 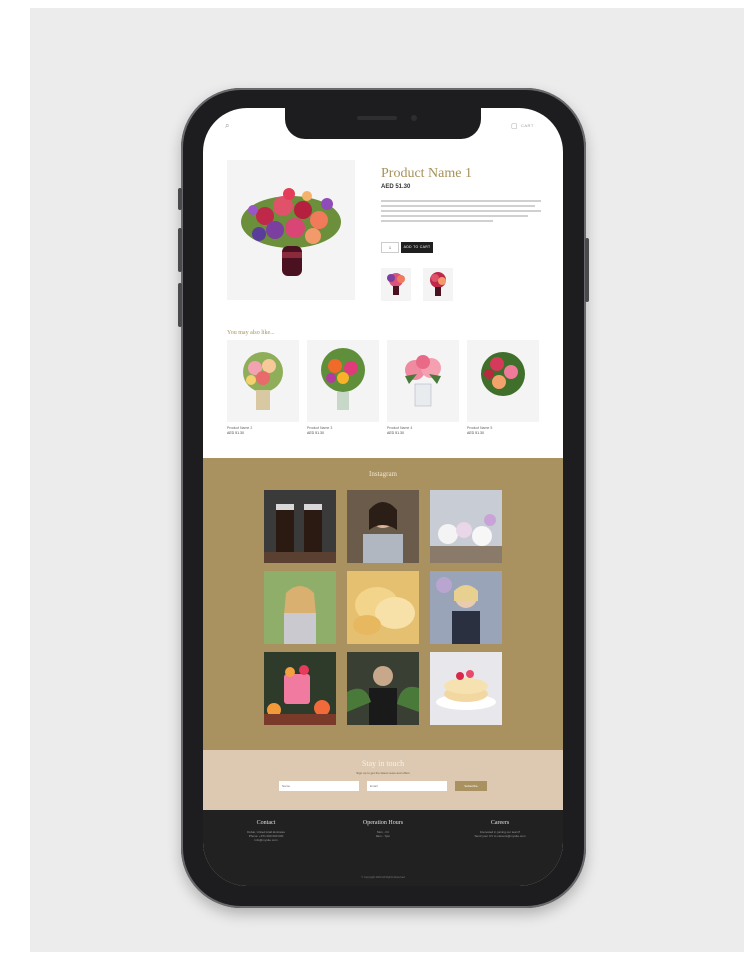 I want to click on mute-switch, so click(x=180, y=199).